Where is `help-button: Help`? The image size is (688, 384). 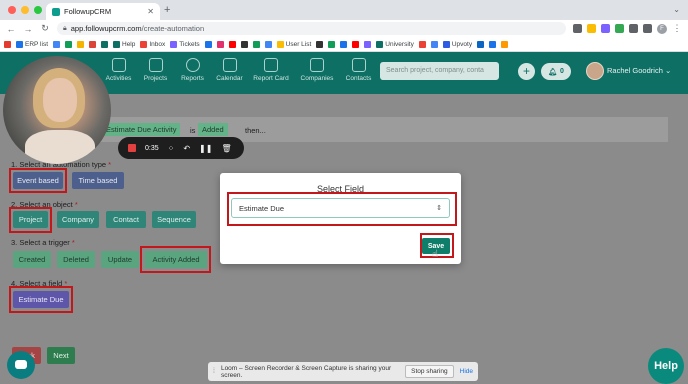
help-button: Help is located at coordinates (666, 366).